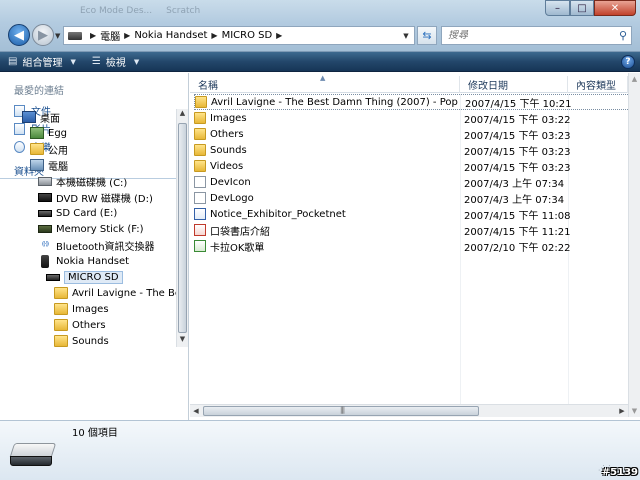 This screenshot has width=640, height=480. I want to click on tree-item: SD Card (E:), so click(77, 213).